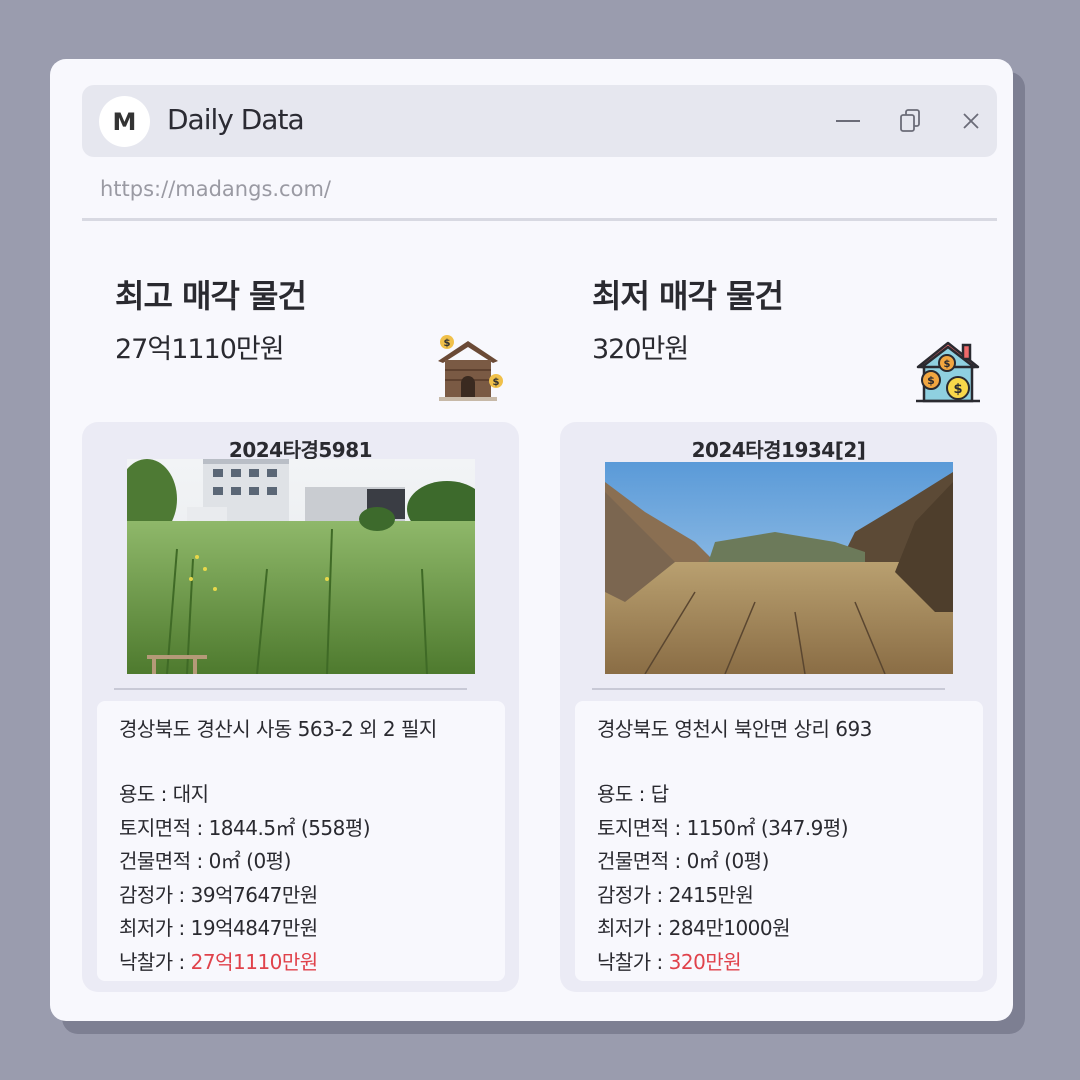  What do you see at coordinates (694, 928) in the screenshot?
I see `info-row-minimum: 최저가 : 284만1000원` at bounding box center [694, 928].